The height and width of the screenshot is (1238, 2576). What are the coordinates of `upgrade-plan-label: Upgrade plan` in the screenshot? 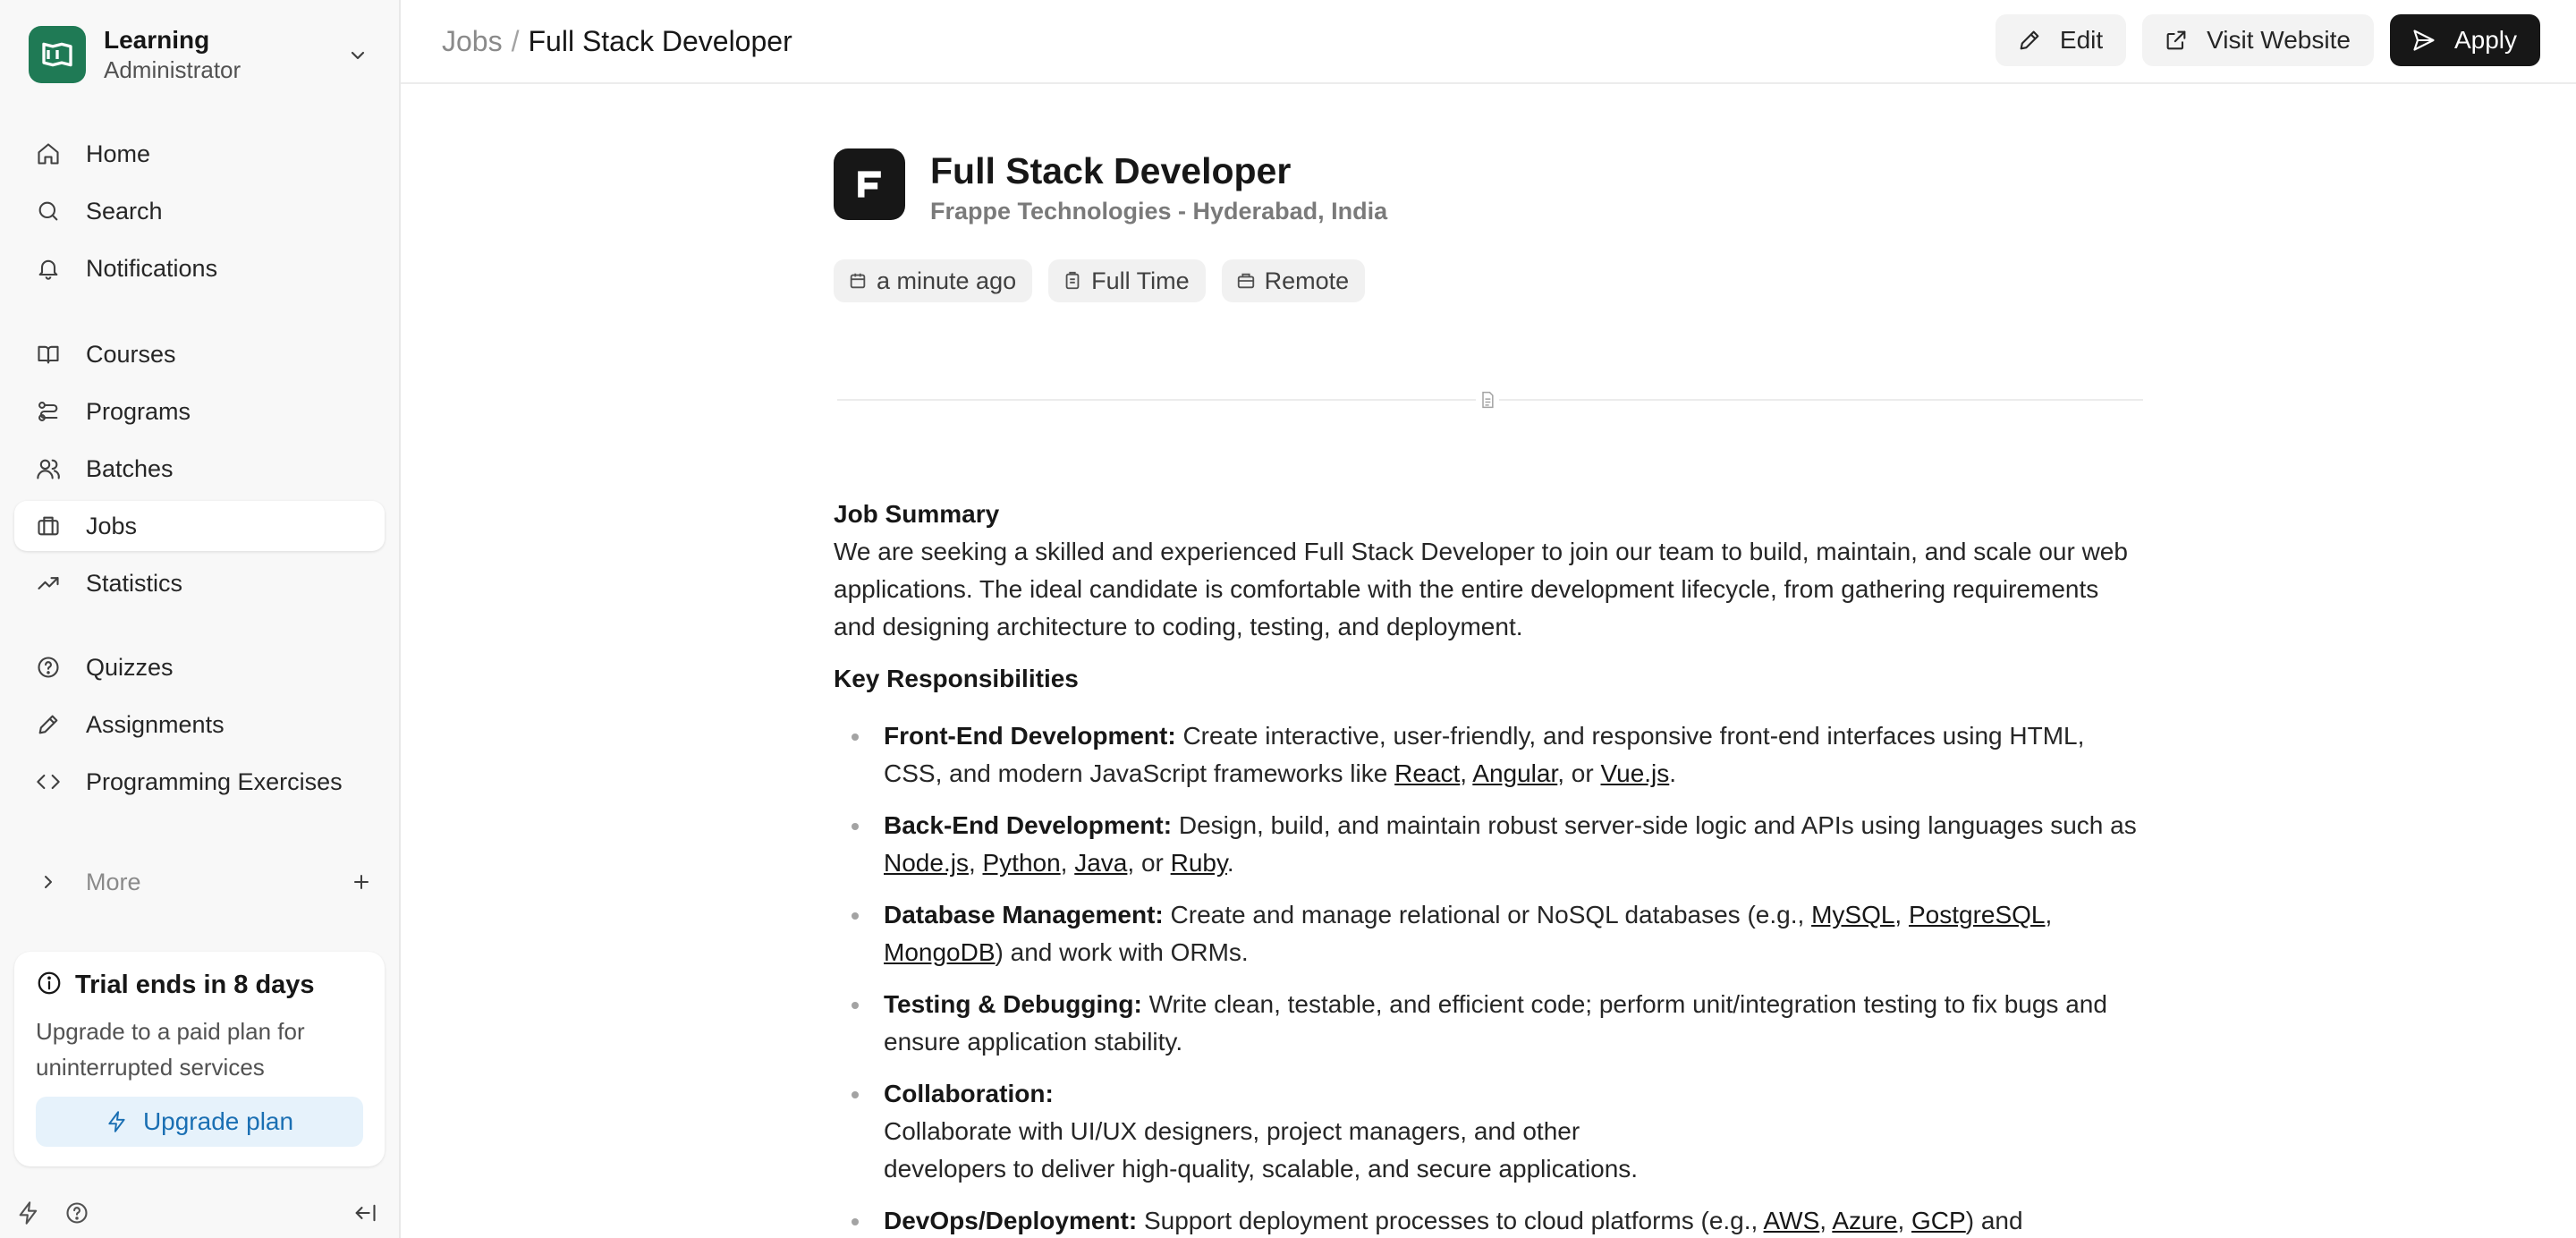 It's located at (218, 1121).